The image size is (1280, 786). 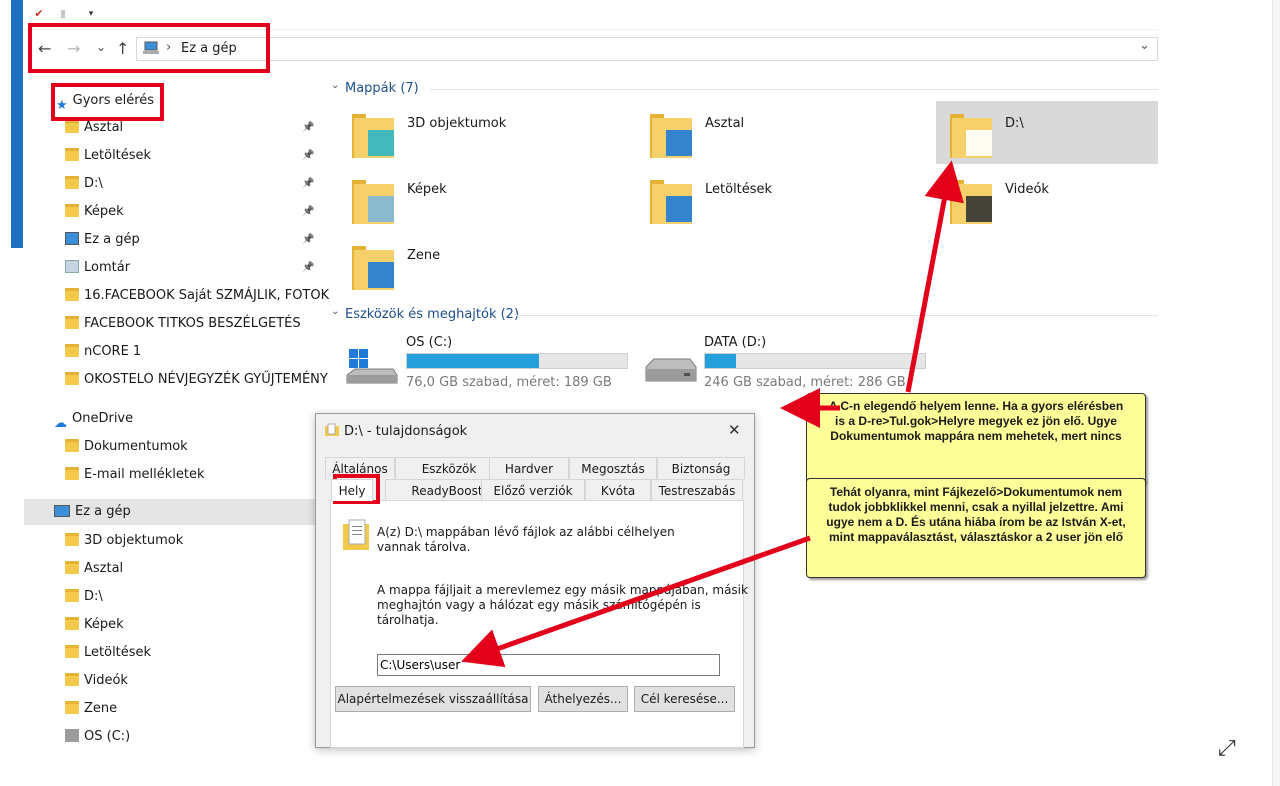 I want to click on arrow-to-path, so click(x=636, y=601).